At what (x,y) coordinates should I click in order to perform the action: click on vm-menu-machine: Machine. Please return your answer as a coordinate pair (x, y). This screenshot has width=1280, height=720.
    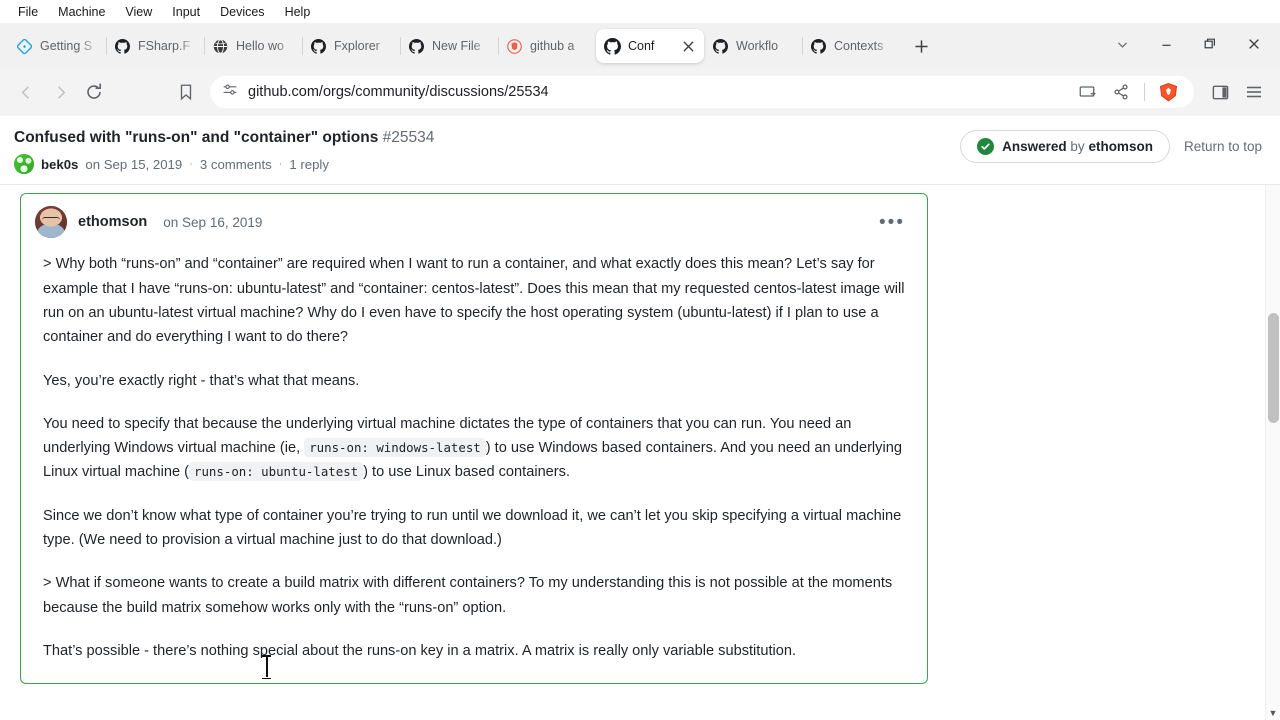
    Looking at the image, I should click on (81, 12).